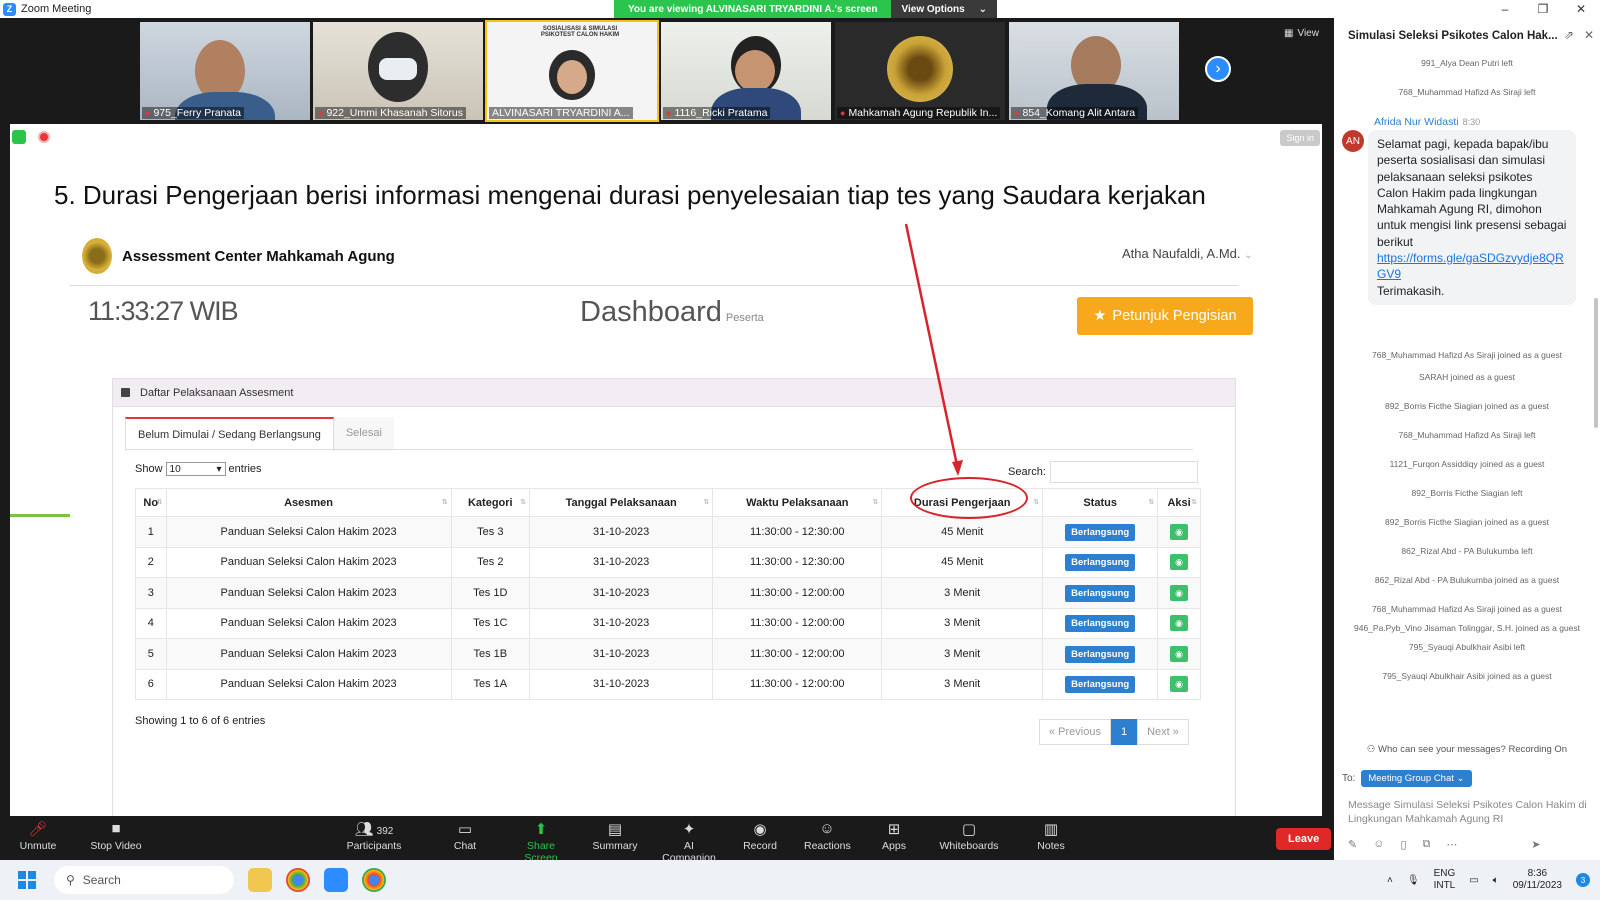 The height and width of the screenshot is (900, 1600). Describe the element at coordinates (19, 137) in the screenshot. I see `shield-icon` at that location.